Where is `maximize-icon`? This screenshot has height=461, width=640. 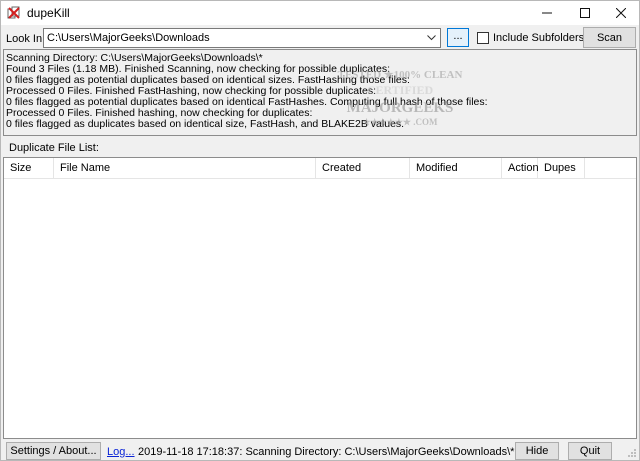
maximize-icon is located at coordinates (585, 13).